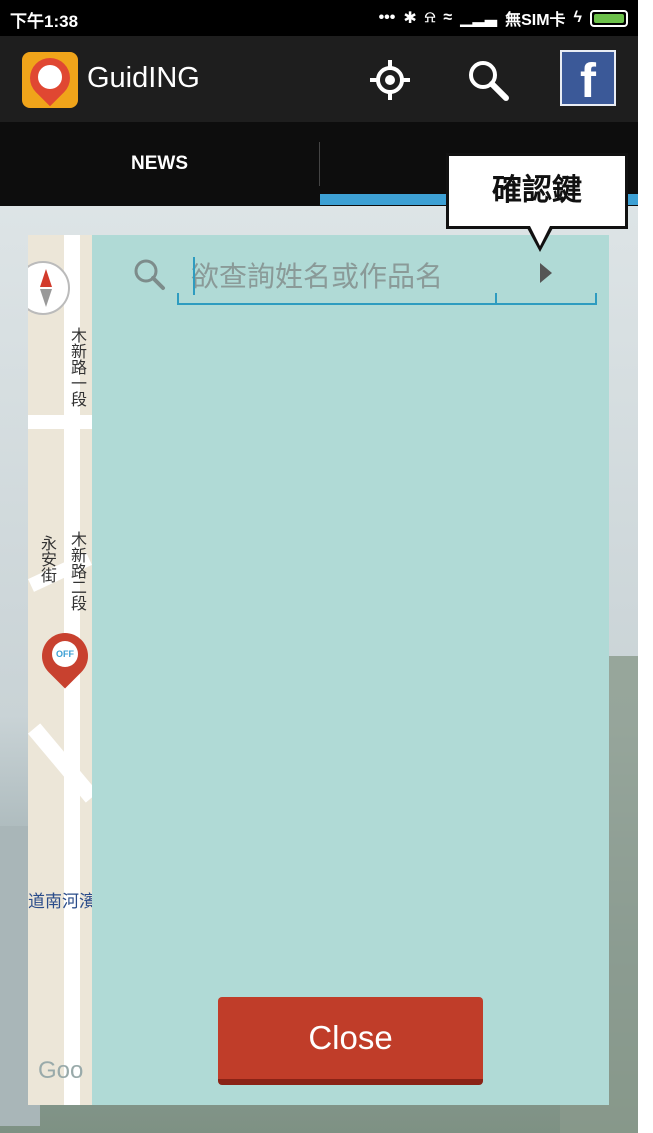 Image resolution: width=653 pixels, height=1133 pixels. Describe the element at coordinates (194, 276) in the screenshot. I see `text-cursor` at that location.